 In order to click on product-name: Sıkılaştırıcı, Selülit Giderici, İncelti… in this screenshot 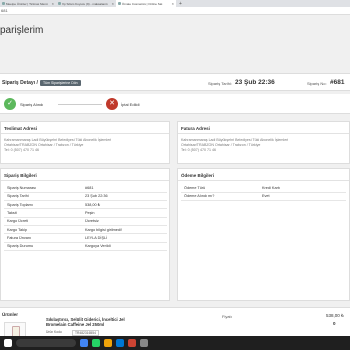, I will do `click(106, 322)`.